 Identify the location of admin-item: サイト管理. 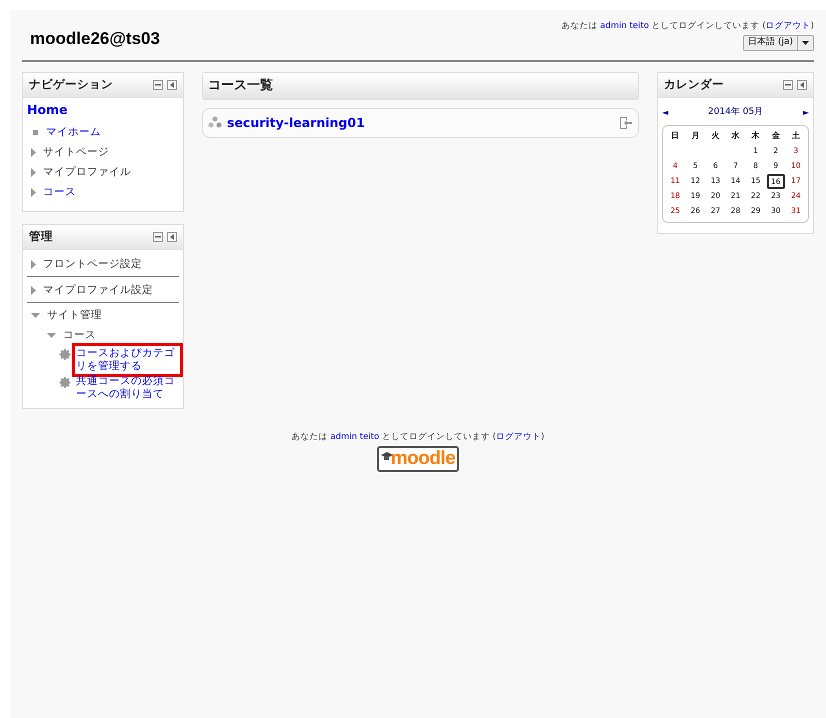
(74, 316).